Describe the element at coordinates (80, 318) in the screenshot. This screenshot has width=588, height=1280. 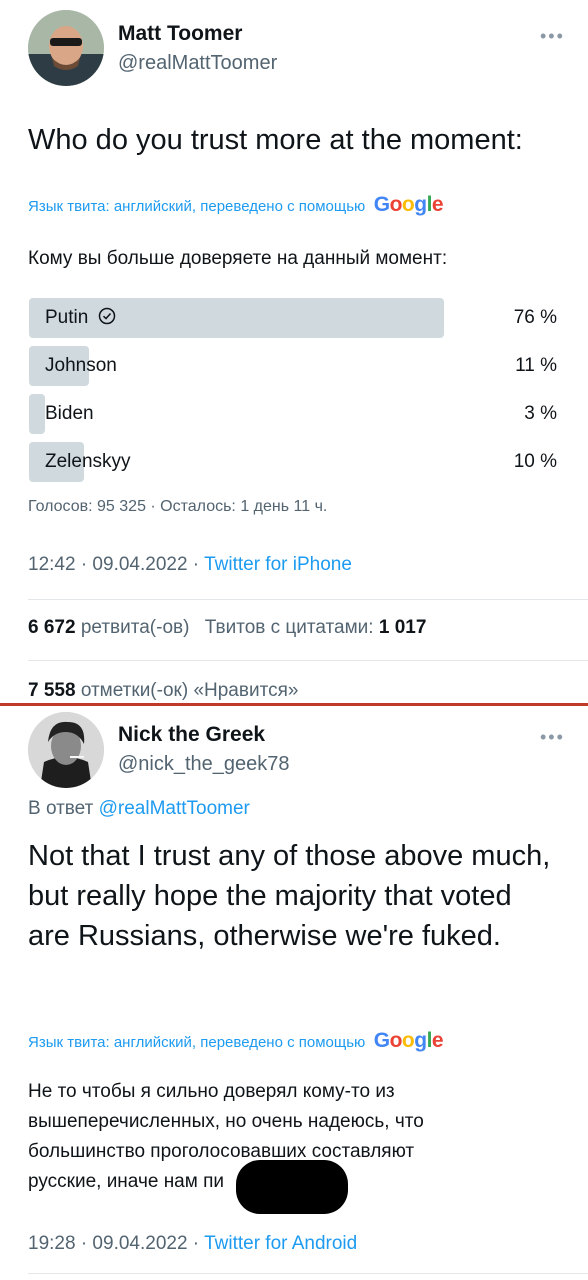
I see `poll-option-label: Putin` at that location.